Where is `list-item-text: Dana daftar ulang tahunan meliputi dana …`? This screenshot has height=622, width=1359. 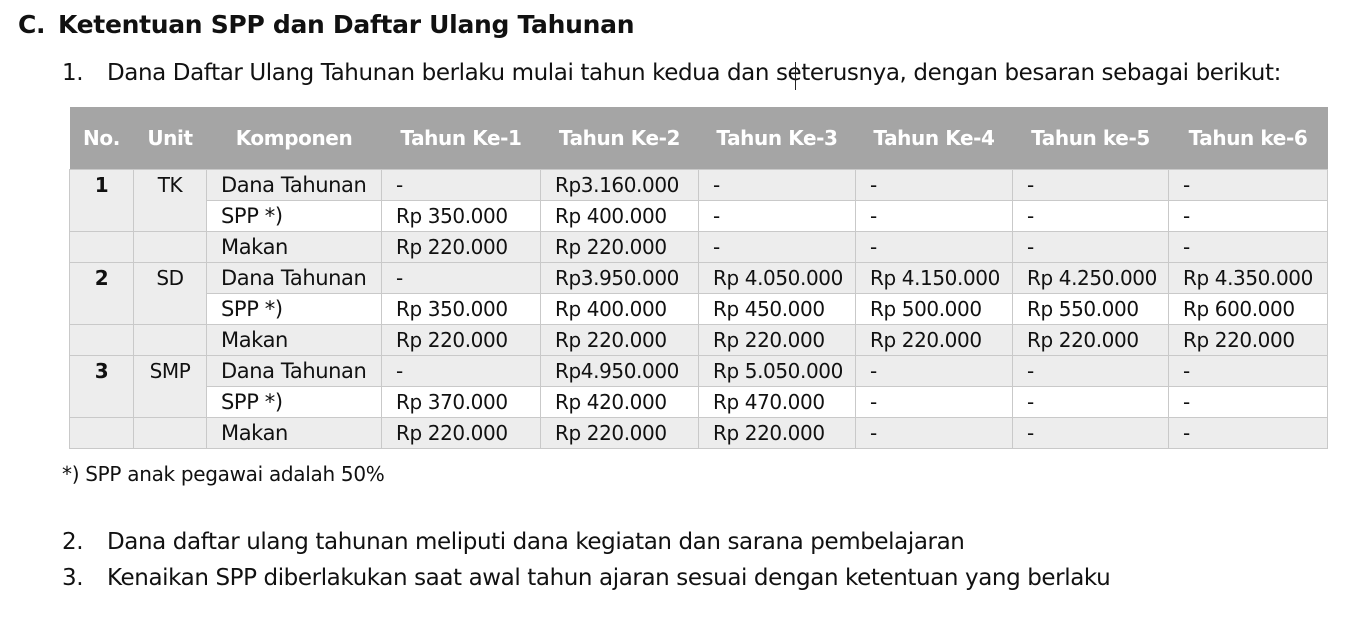
list-item-text: Dana daftar ulang tahunan meliputi dana … is located at coordinates (536, 542).